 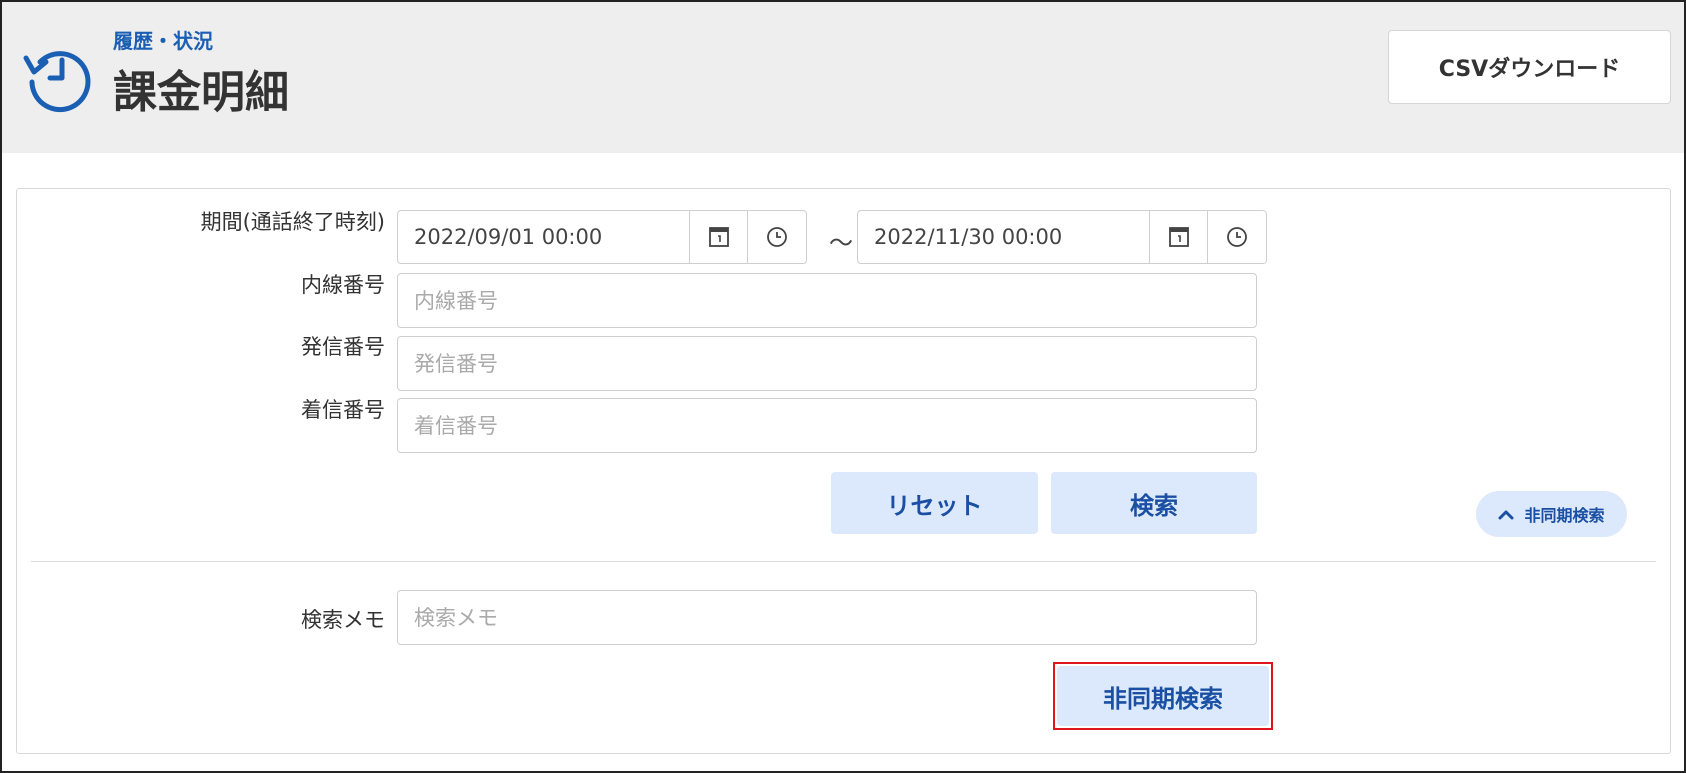 I want to click on callee-label: 着信番号, so click(x=343, y=410).